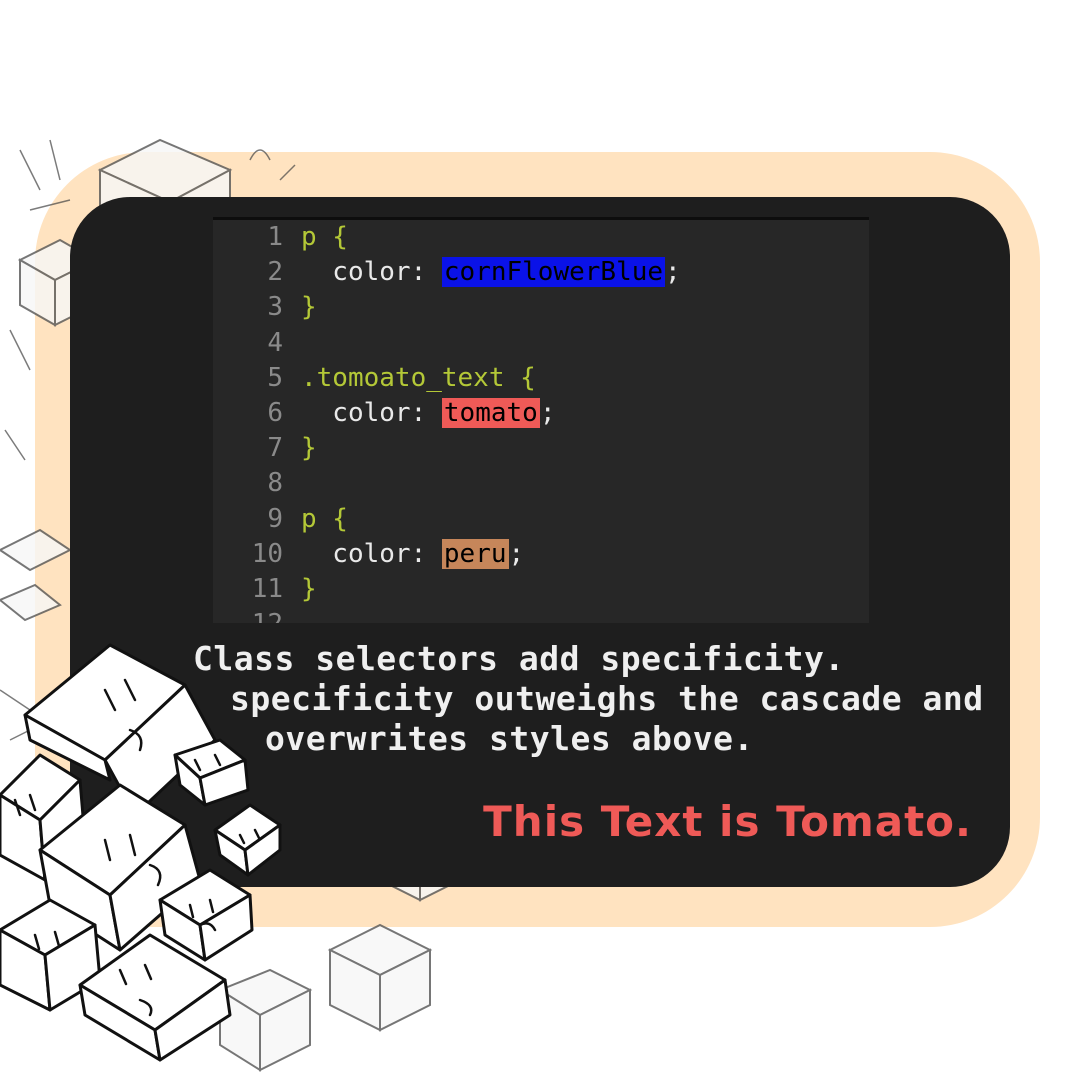 The height and width of the screenshot is (1080, 1080). I want to click on line-number: 6, so click(275, 412).